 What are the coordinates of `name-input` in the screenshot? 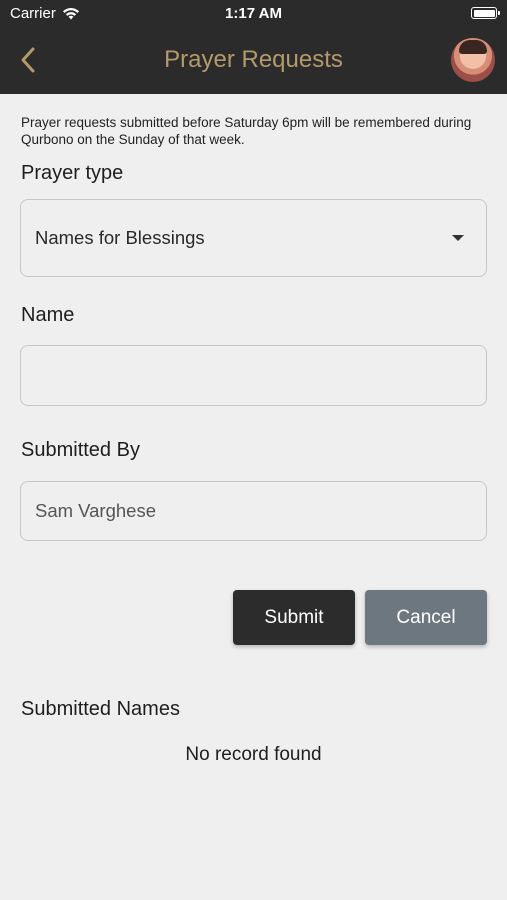 It's located at (253, 375).